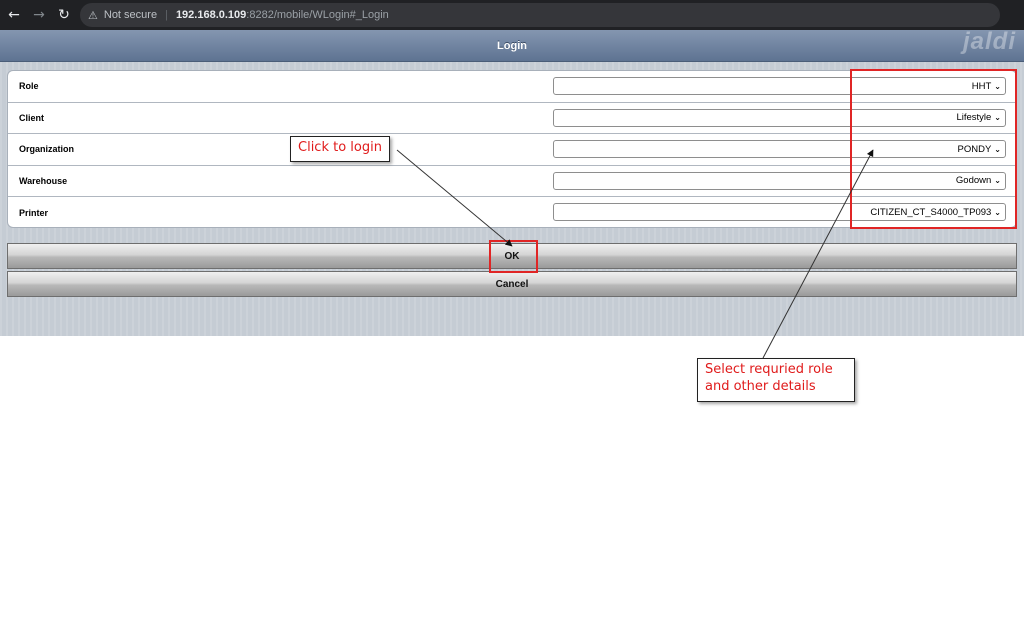  Describe the element at coordinates (769, 369) in the screenshot. I see `role-callout-line1: Select requried role` at that location.